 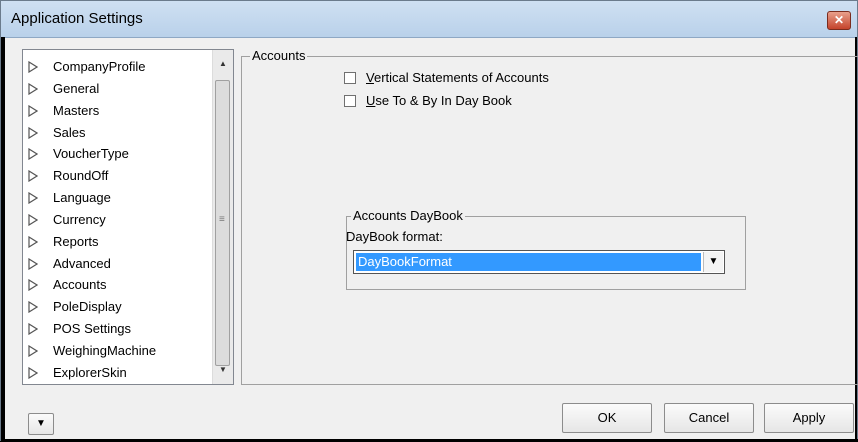 What do you see at coordinates (118, 133) in the screenshot?
I see `tree-item-sales: Sales` at bounding box center [118, 133].